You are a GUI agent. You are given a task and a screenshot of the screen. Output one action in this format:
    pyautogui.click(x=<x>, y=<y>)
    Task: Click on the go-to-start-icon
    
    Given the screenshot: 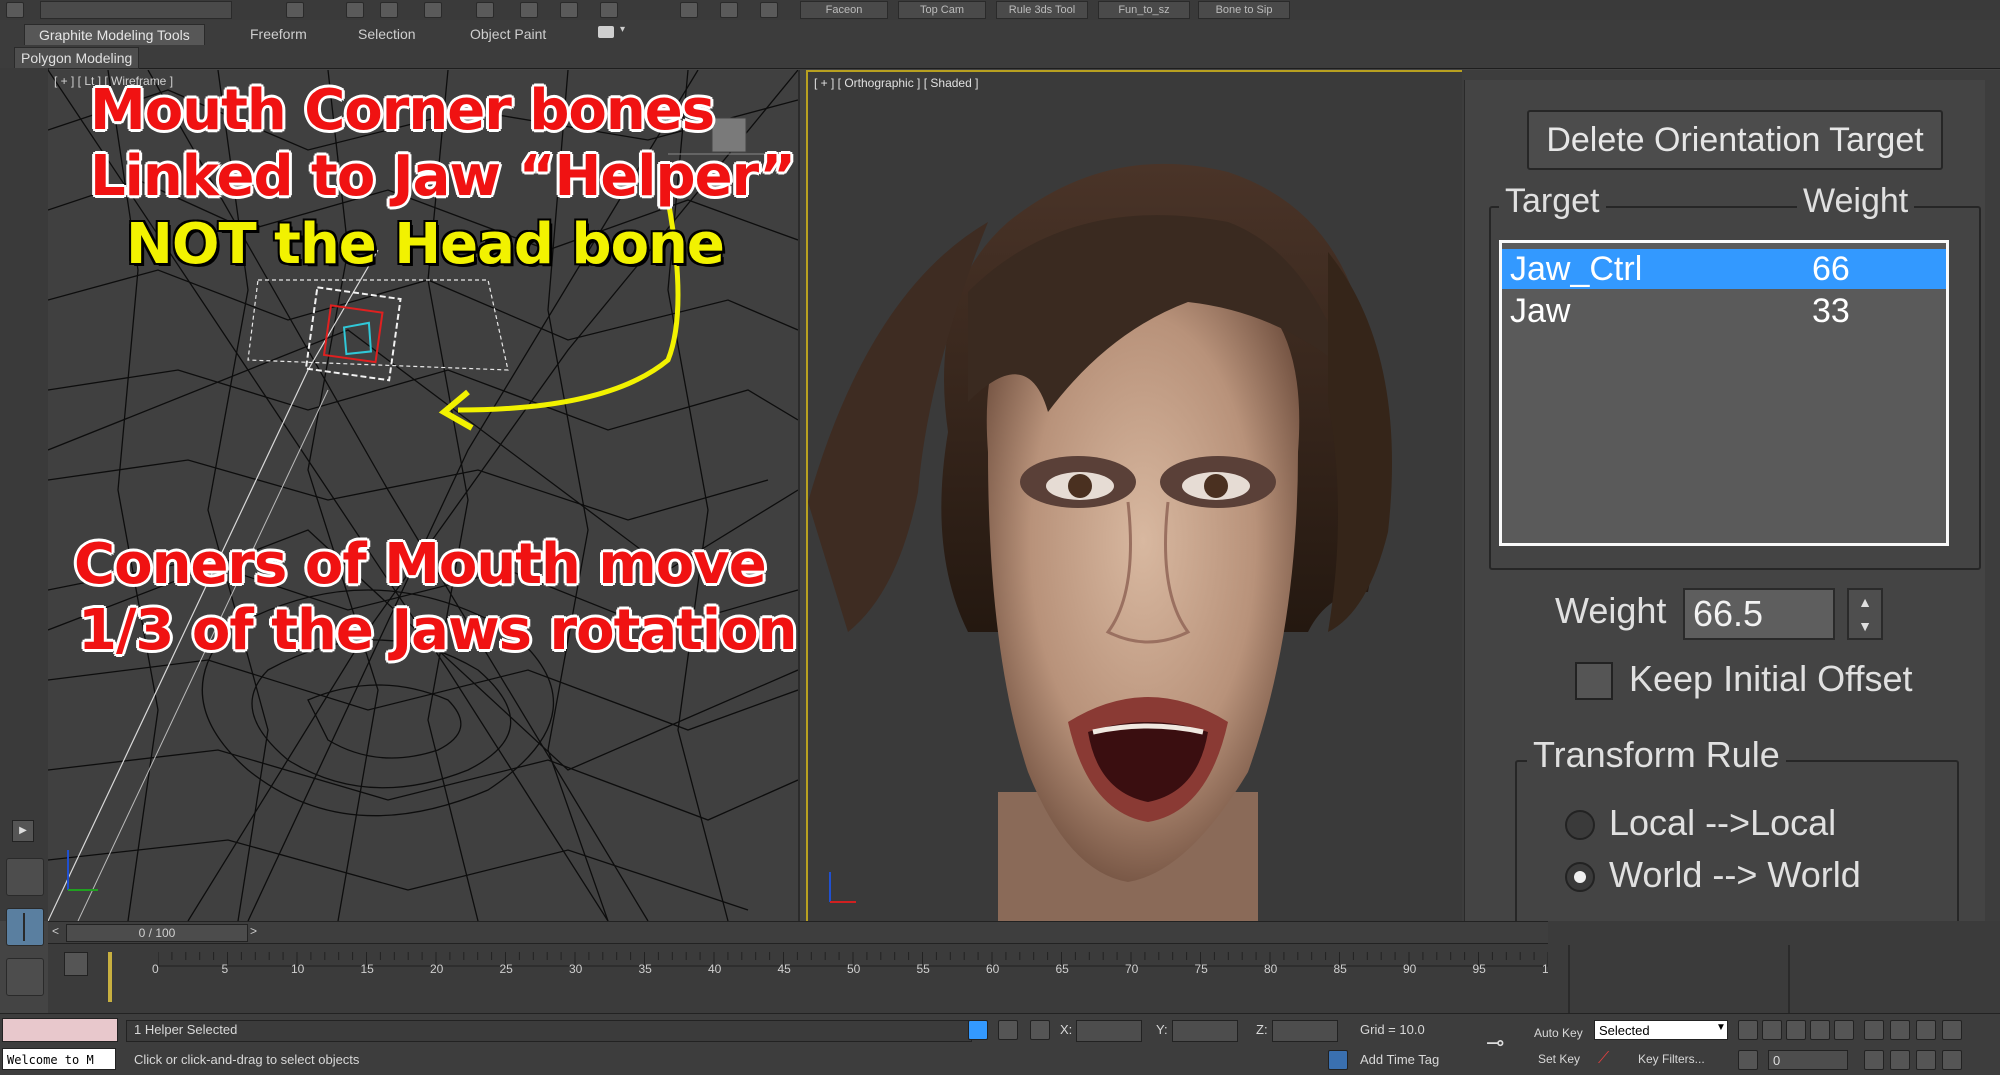 What is the action you would take?
    pyautogui.click(x=1748, y=1030)
    